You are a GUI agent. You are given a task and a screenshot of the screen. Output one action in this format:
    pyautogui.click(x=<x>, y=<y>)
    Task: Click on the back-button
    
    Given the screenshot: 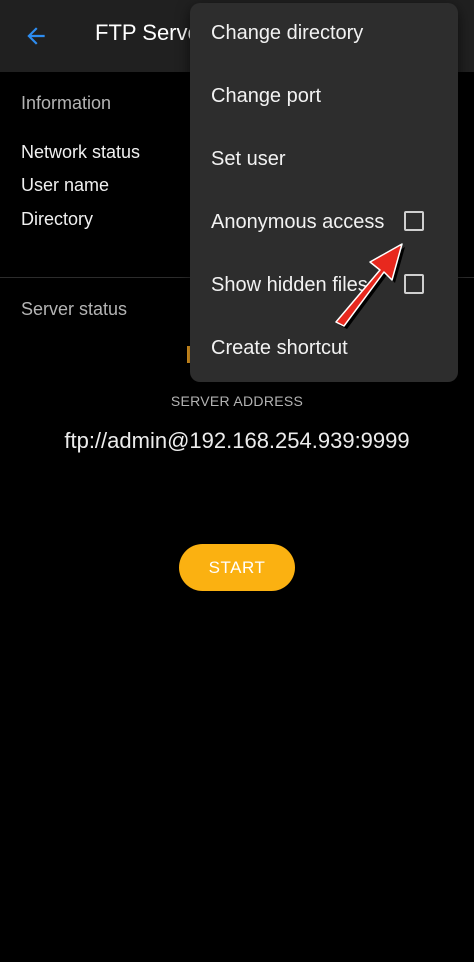 What is the action you would take?
    pyautogui.click(x=36, y=36)
    